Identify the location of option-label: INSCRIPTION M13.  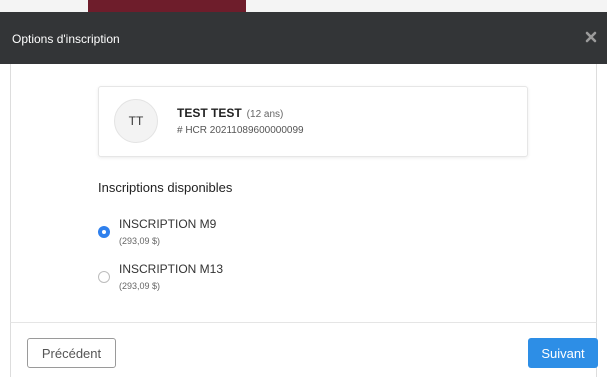
(171, 269).